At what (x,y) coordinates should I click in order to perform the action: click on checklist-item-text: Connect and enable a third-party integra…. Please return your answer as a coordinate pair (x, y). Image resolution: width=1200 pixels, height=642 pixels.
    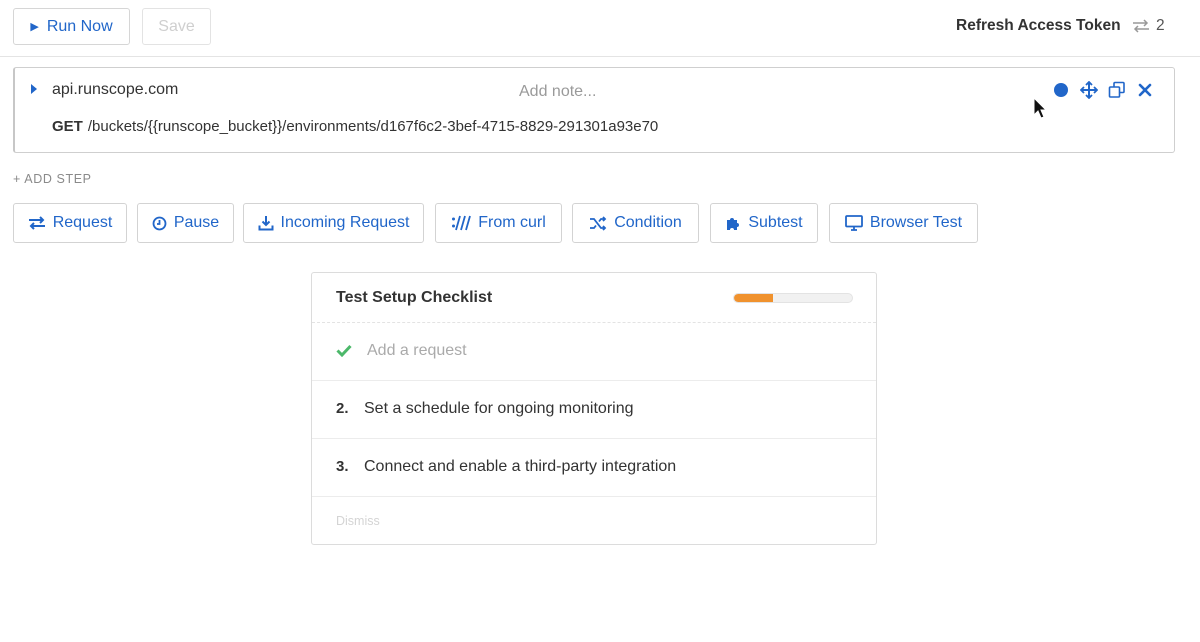
    Looking at the image, I should click on (520, 466).